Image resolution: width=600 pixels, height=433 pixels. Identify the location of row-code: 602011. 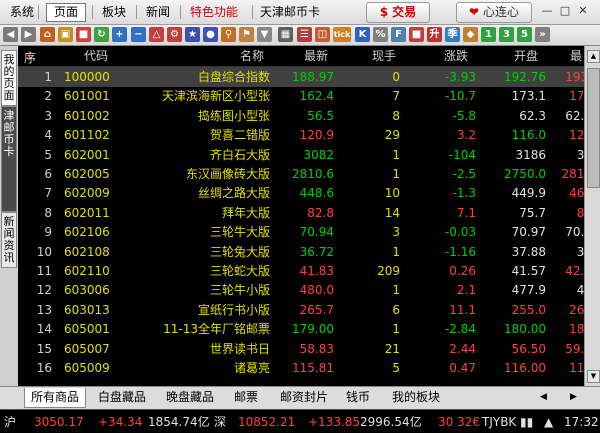
(87, 212).